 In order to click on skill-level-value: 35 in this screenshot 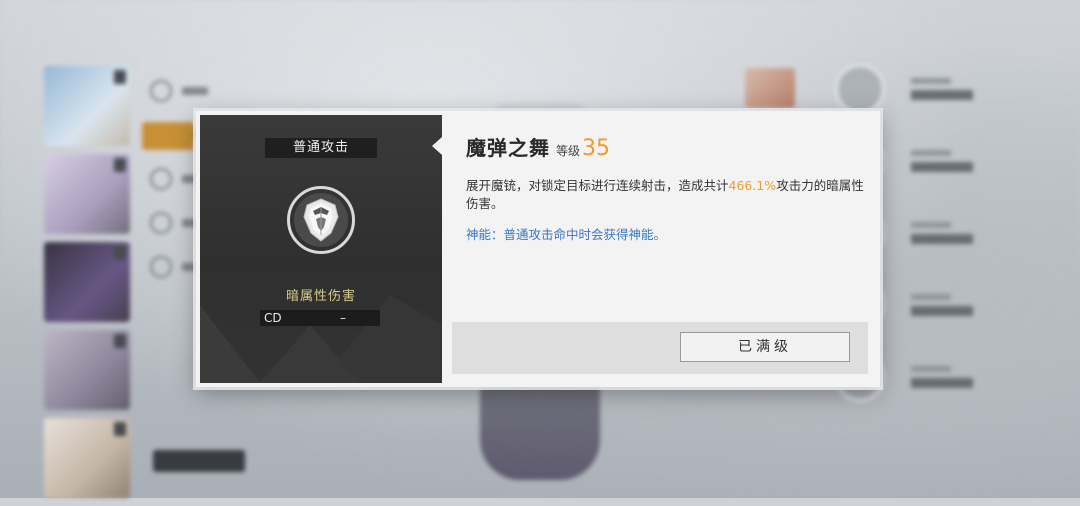, I will do `click(596, 148)`.